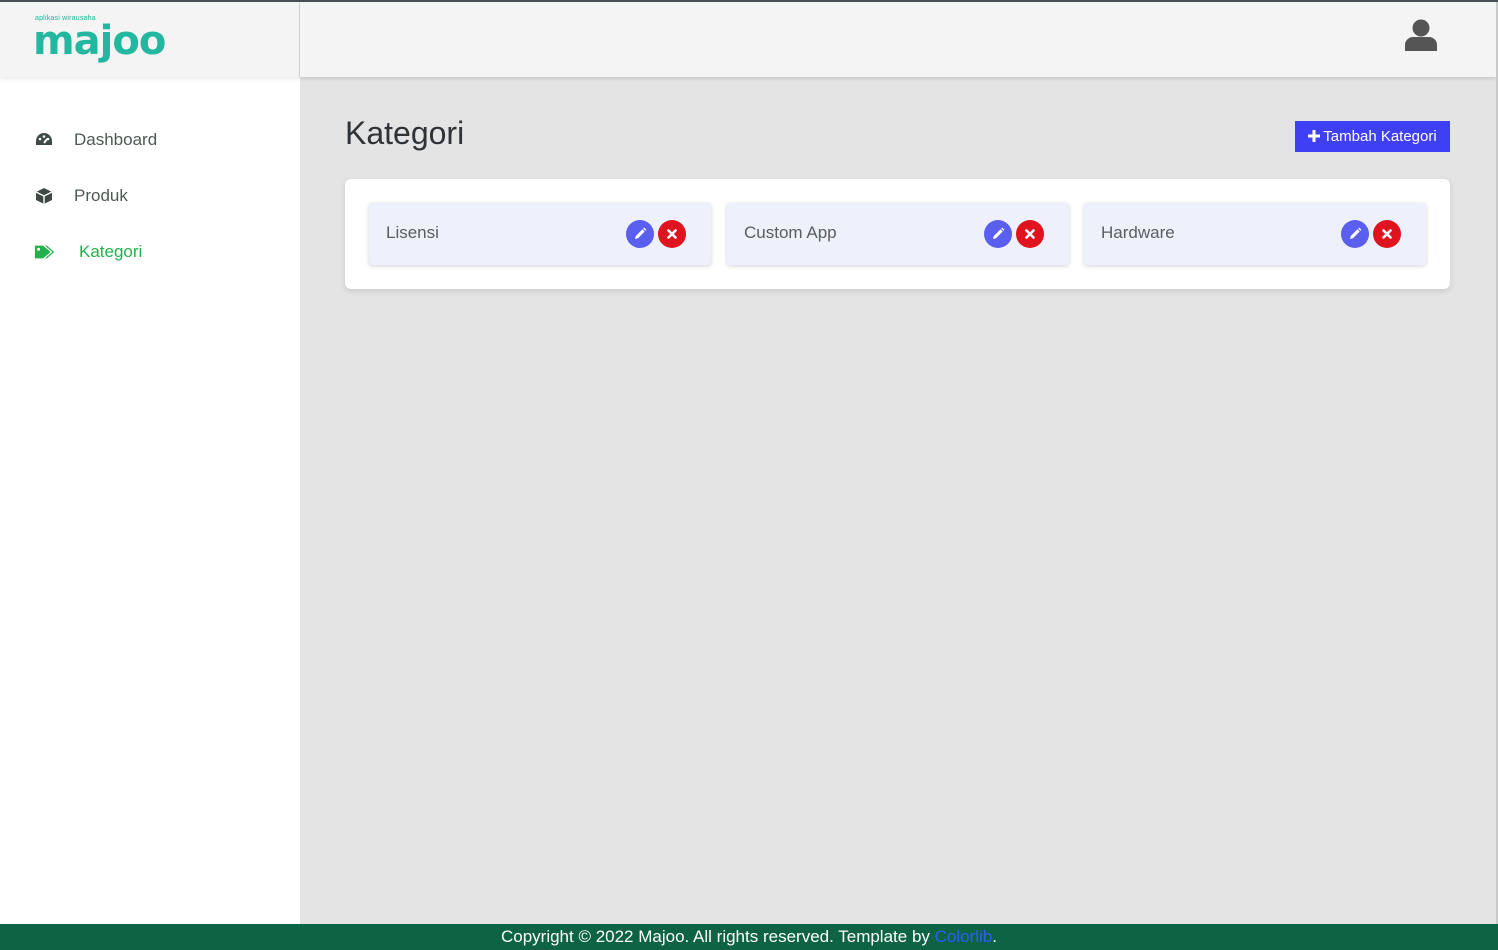 The image size is (1498, 950). I want to click on category-card: Hardware, so click(1255, 234).